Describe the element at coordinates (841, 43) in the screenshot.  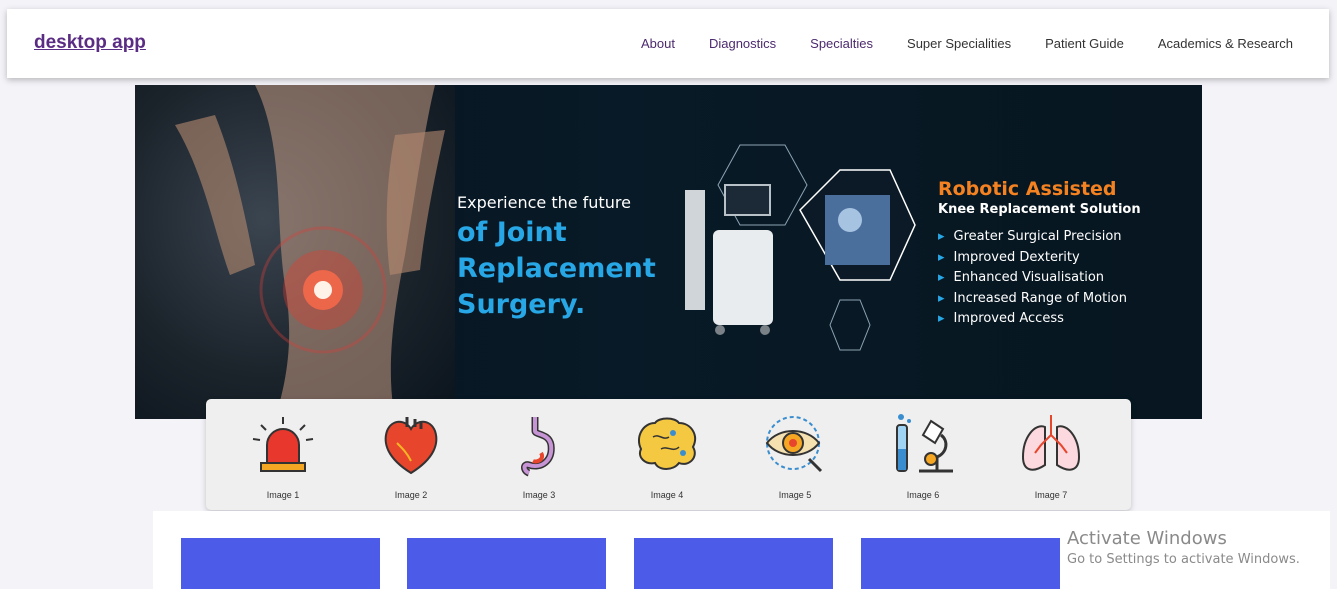
I see `nav-specialties: Specialties` at that location.